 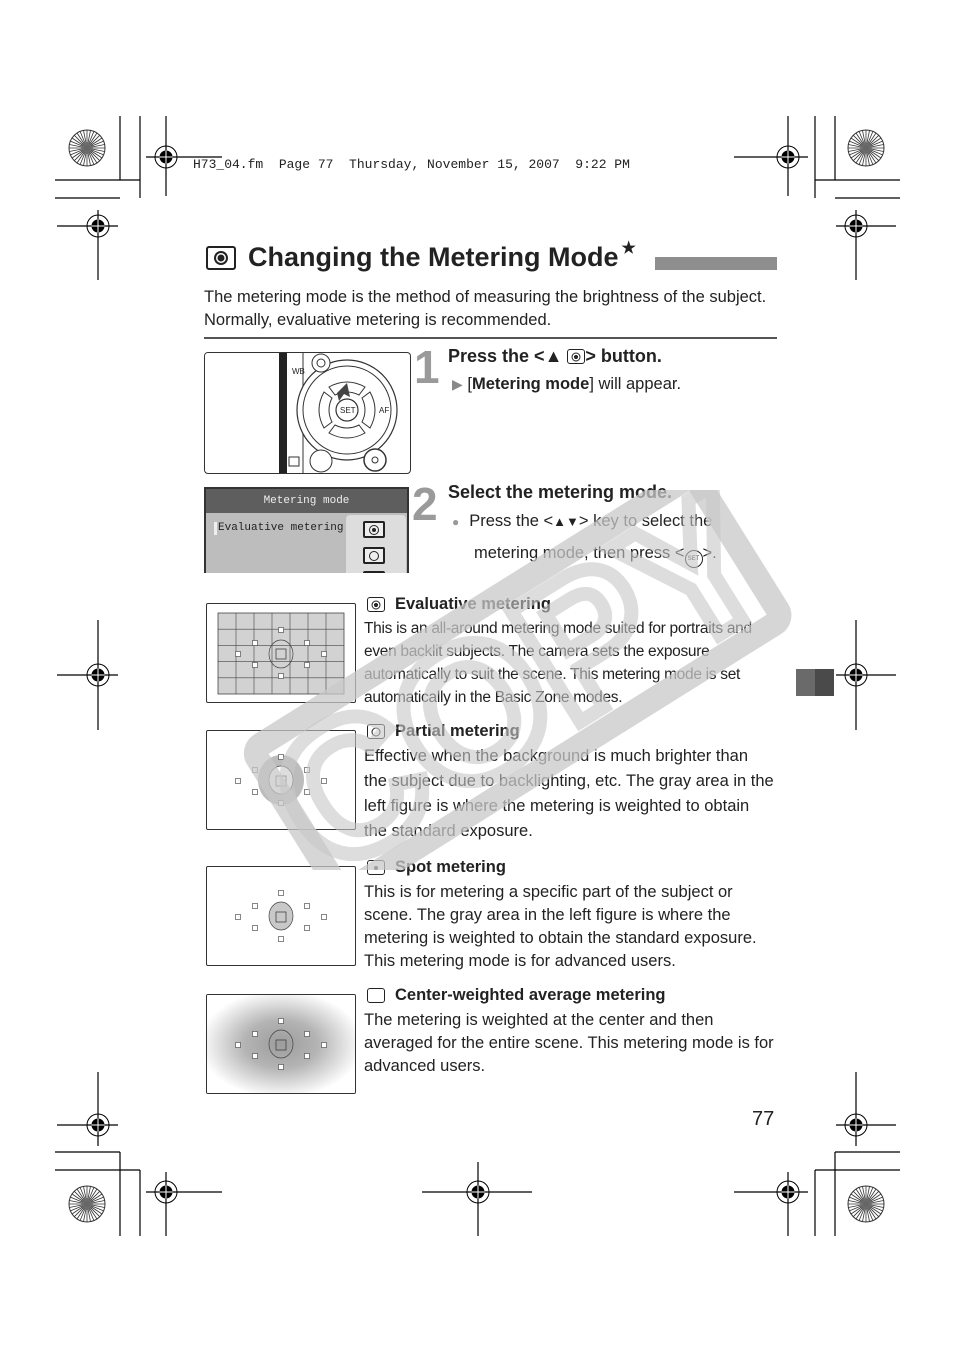 What do you see at coordinates (281, 653) in the screenshot?
I see `evaluative-metering-figure` at bounding box center [281, 653].